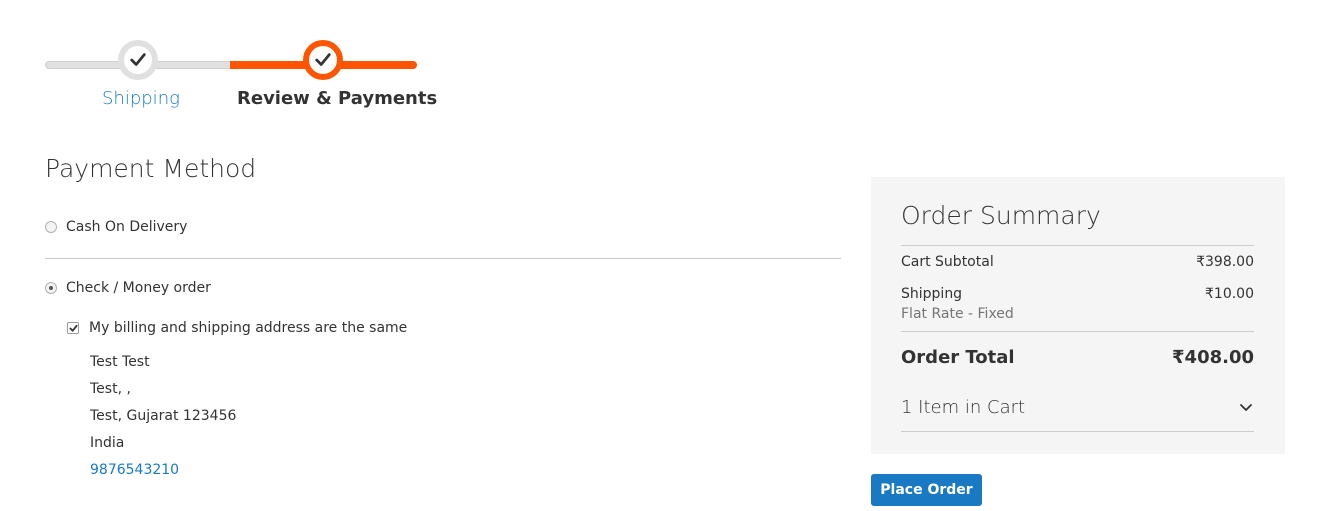  Describe the element at coordinates (1077, 262) in the screenshot. I see `cart-subtotal-row: Cart Subtotal ₹398.00` at that location.